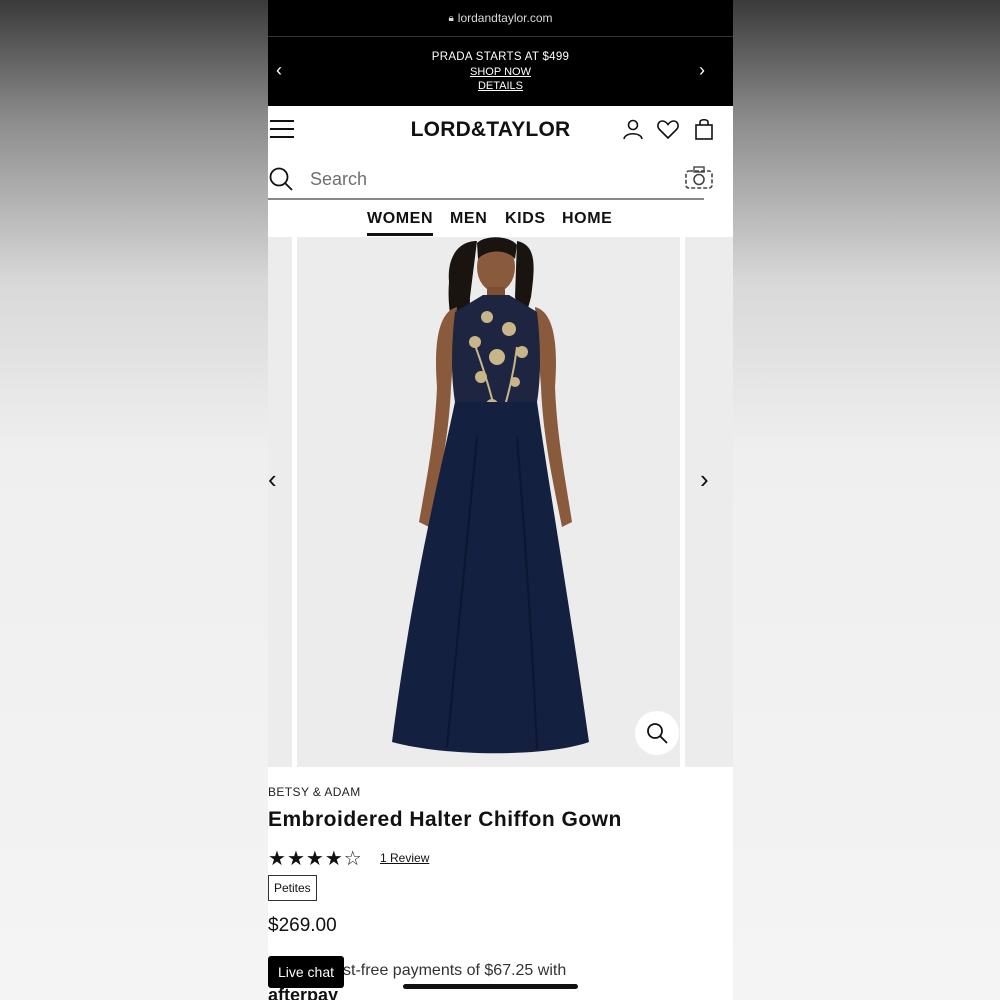 The image size is (1000, 1000). What do you see at coordinates (292, 888) in the screenshot?
I see `size-badge: Petites` at bounding box center [292, 888].